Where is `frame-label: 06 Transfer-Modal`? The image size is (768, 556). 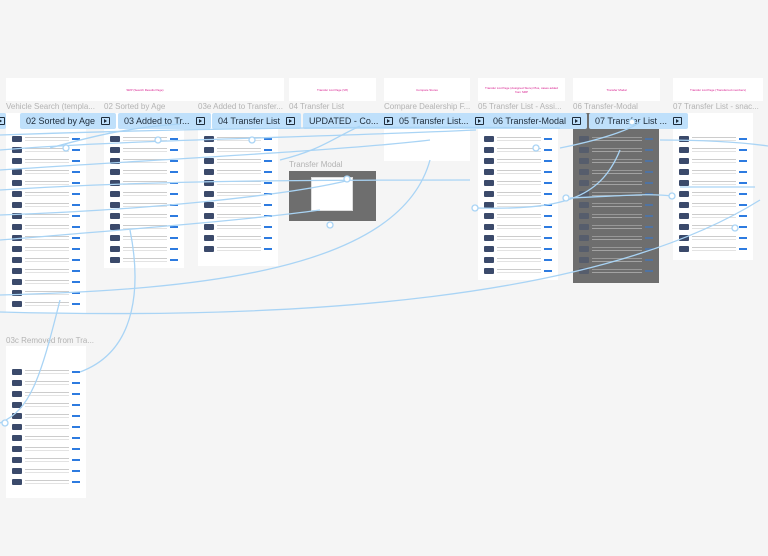 frame-label: 06 Transfer-Modal is located at coordinates (618, 106).